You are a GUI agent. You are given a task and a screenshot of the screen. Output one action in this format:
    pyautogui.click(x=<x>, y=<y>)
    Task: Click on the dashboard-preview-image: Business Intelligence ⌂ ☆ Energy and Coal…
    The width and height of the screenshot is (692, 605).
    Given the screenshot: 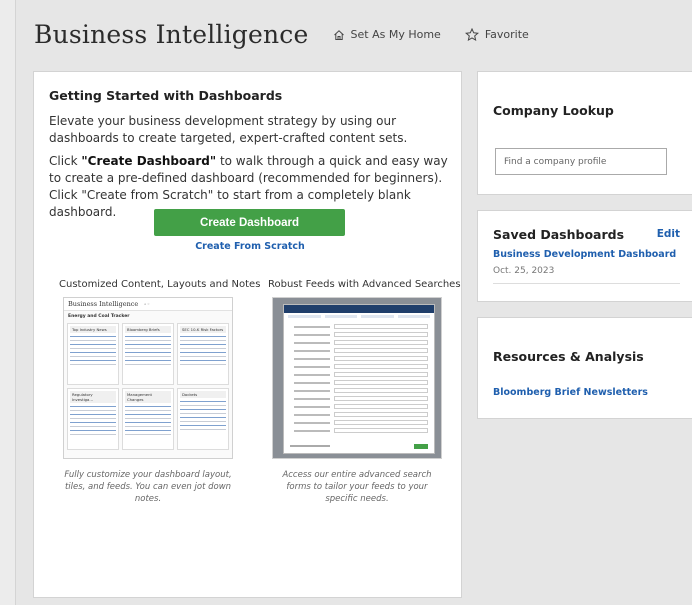 What is the action you would take?
    pyautogui.click(x=148, y=378)
    